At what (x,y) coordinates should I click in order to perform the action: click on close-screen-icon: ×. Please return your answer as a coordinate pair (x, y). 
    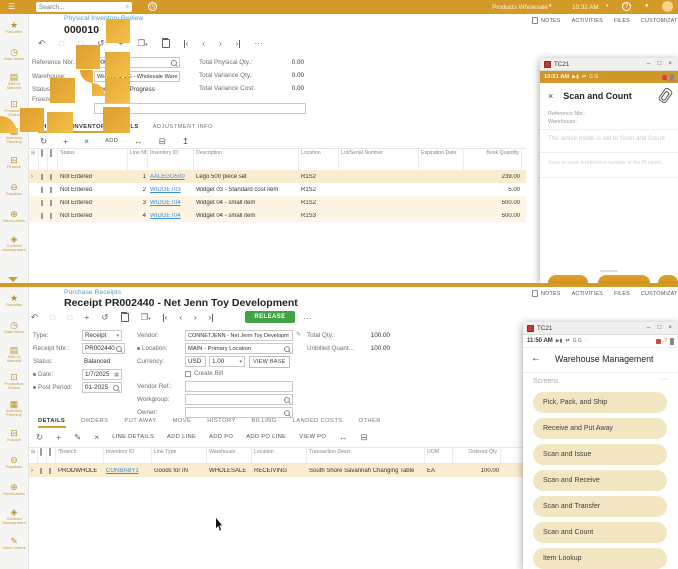
    Looking at the image, I should click on (550, 96).